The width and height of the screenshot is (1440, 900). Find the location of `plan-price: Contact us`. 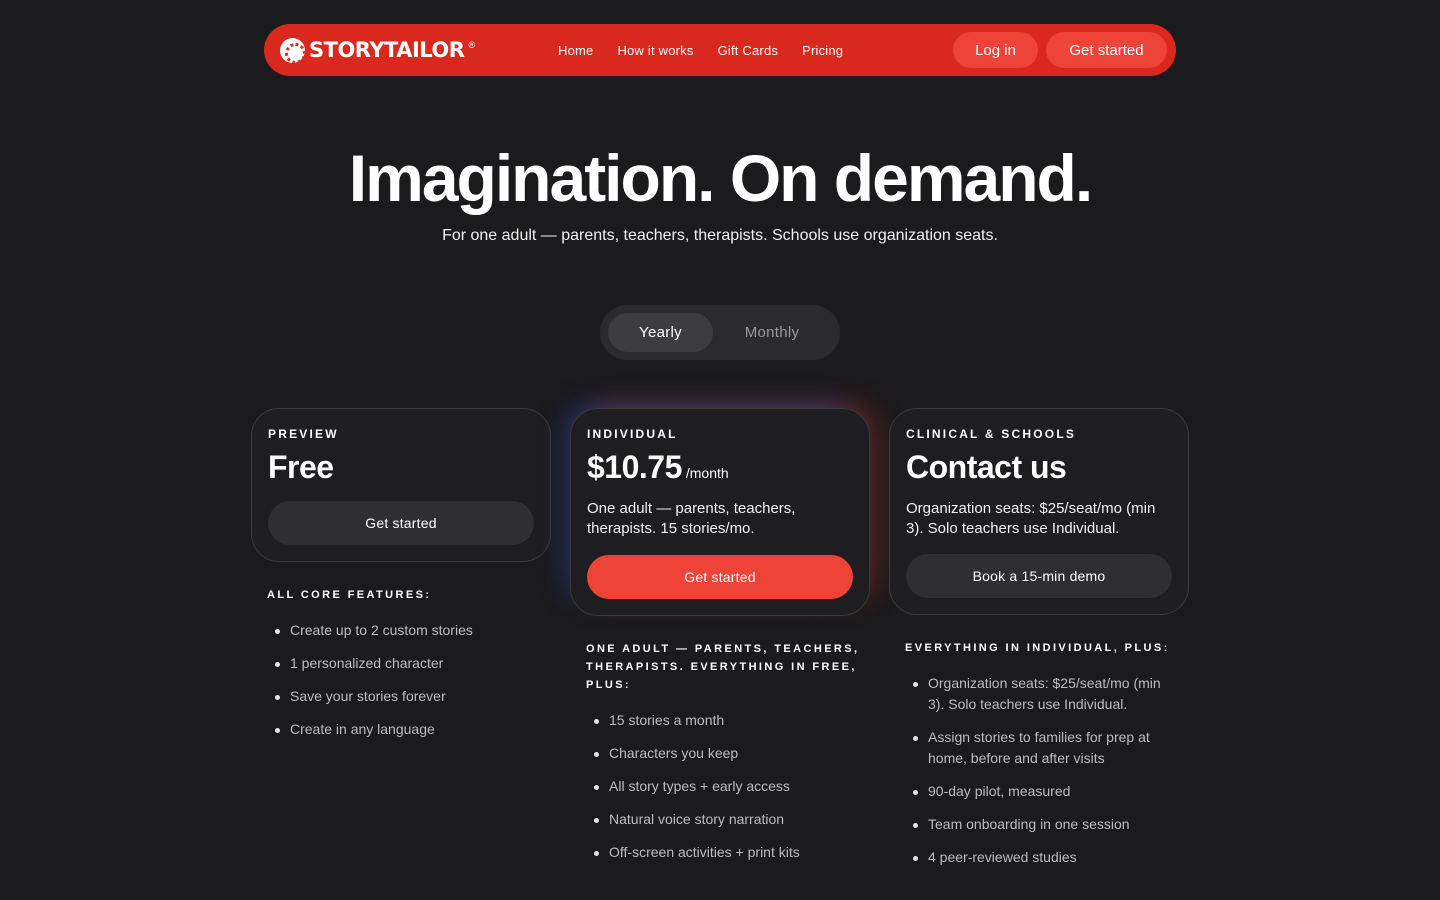

plan-price: Contact us is located at coordinates (986, 467).